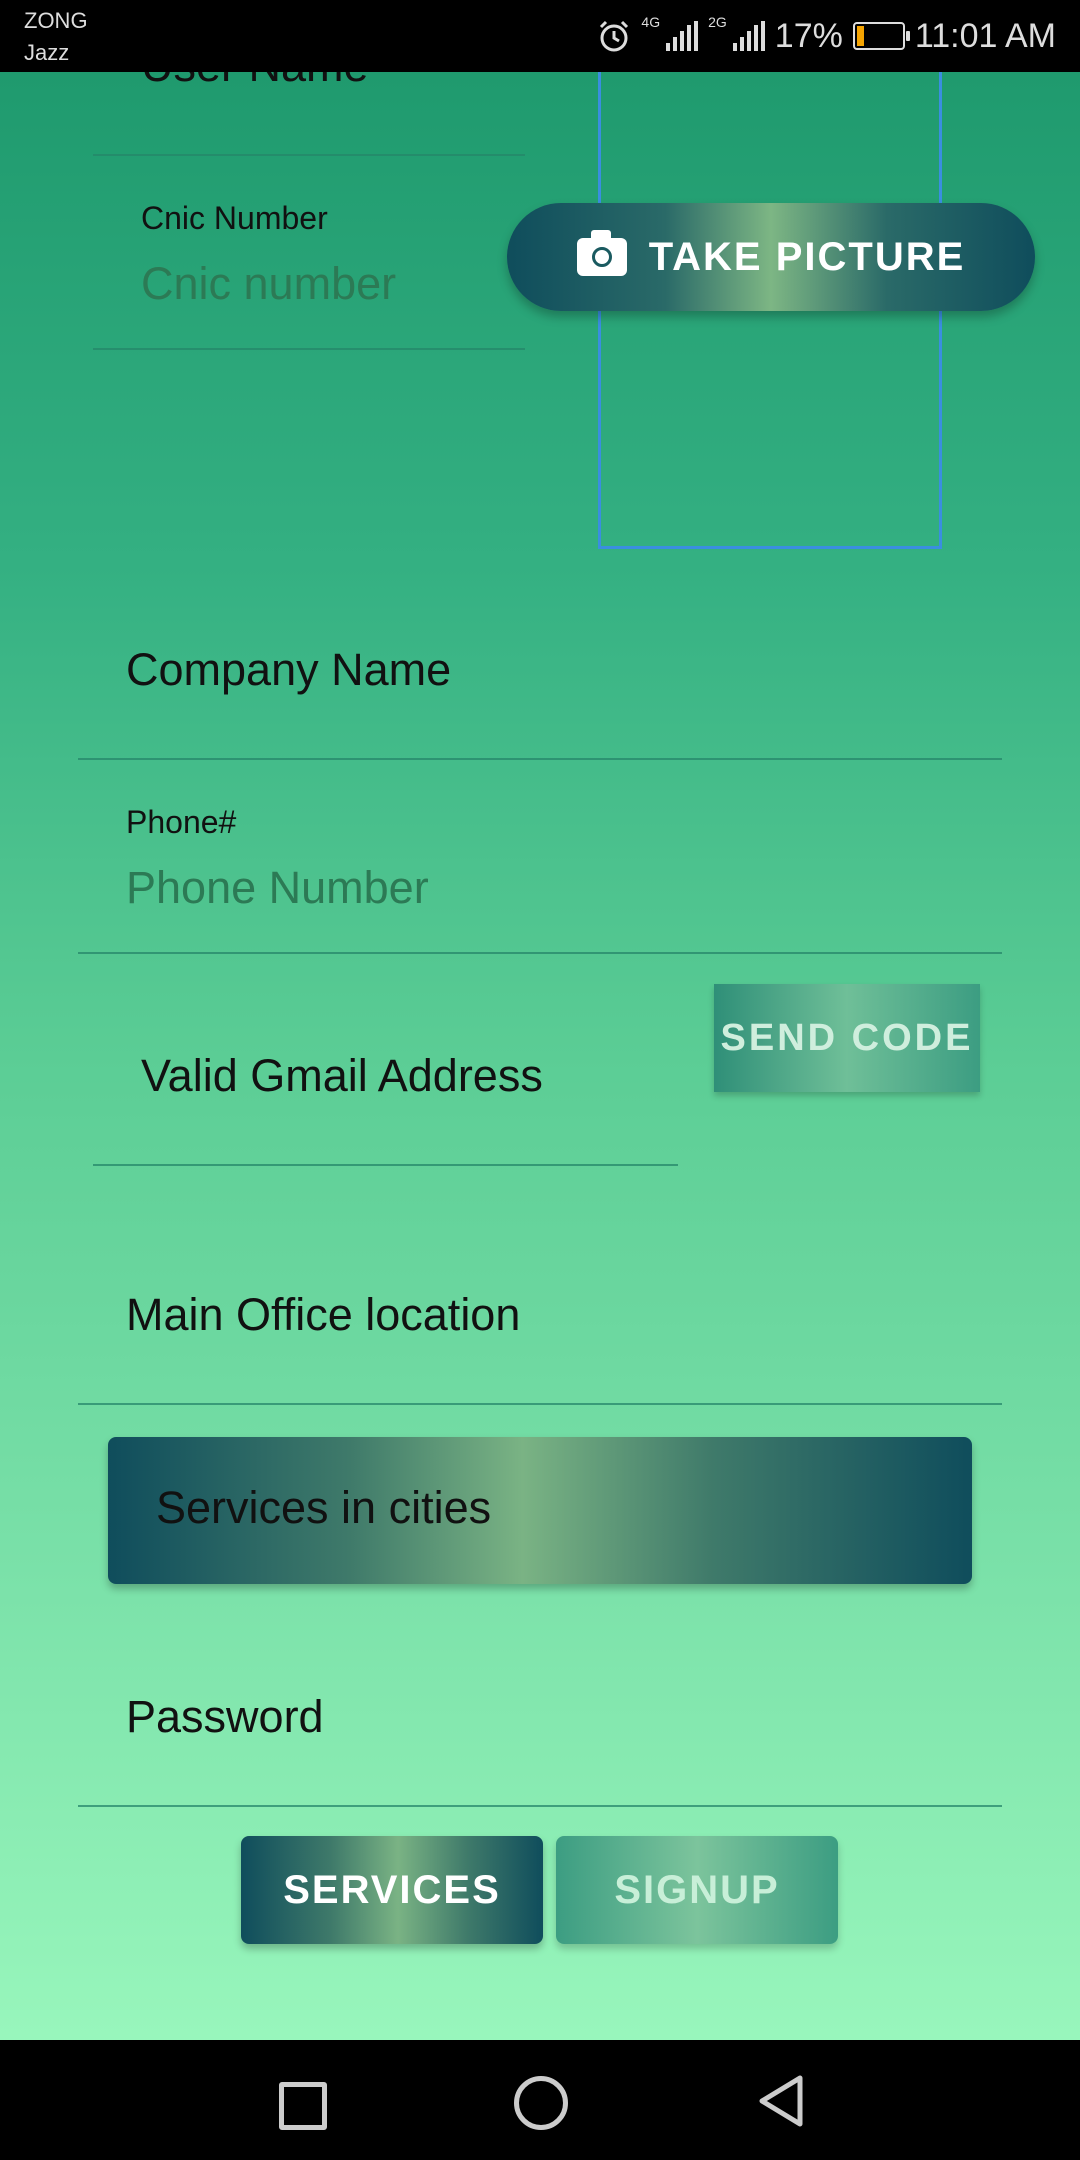 This screenshot has width=1080, height=2160. What do you see at coordinates (540, 36) in the screenshot?
I see `status-bar: ZONG Jazz 4G 2G 17% 11:01 AM` at bounding box center [540, 36].